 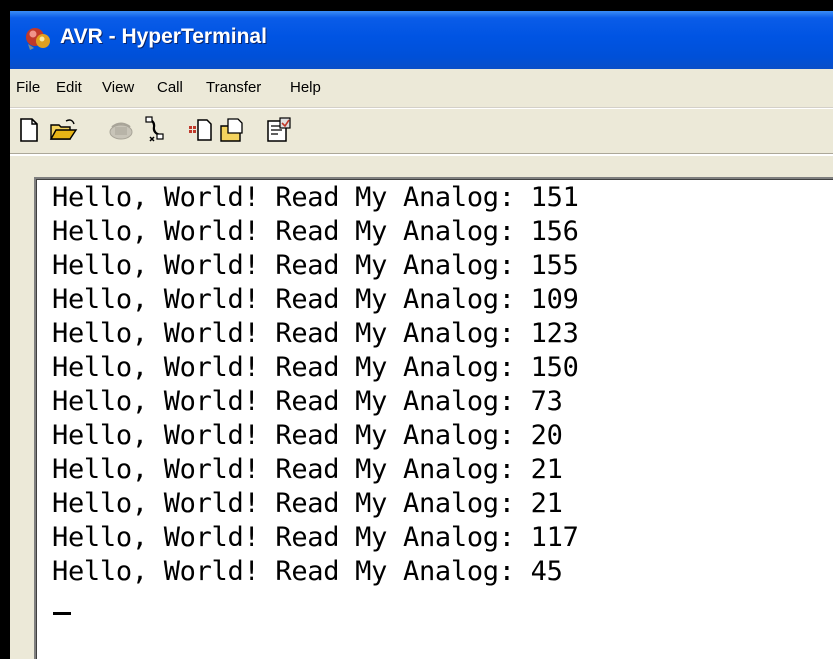 What do you see at coordinates (315, 537) in the screenshot?
I see `terminal-line: Hello, World! Read My Analog: 117` at bounding box center [315, 537].